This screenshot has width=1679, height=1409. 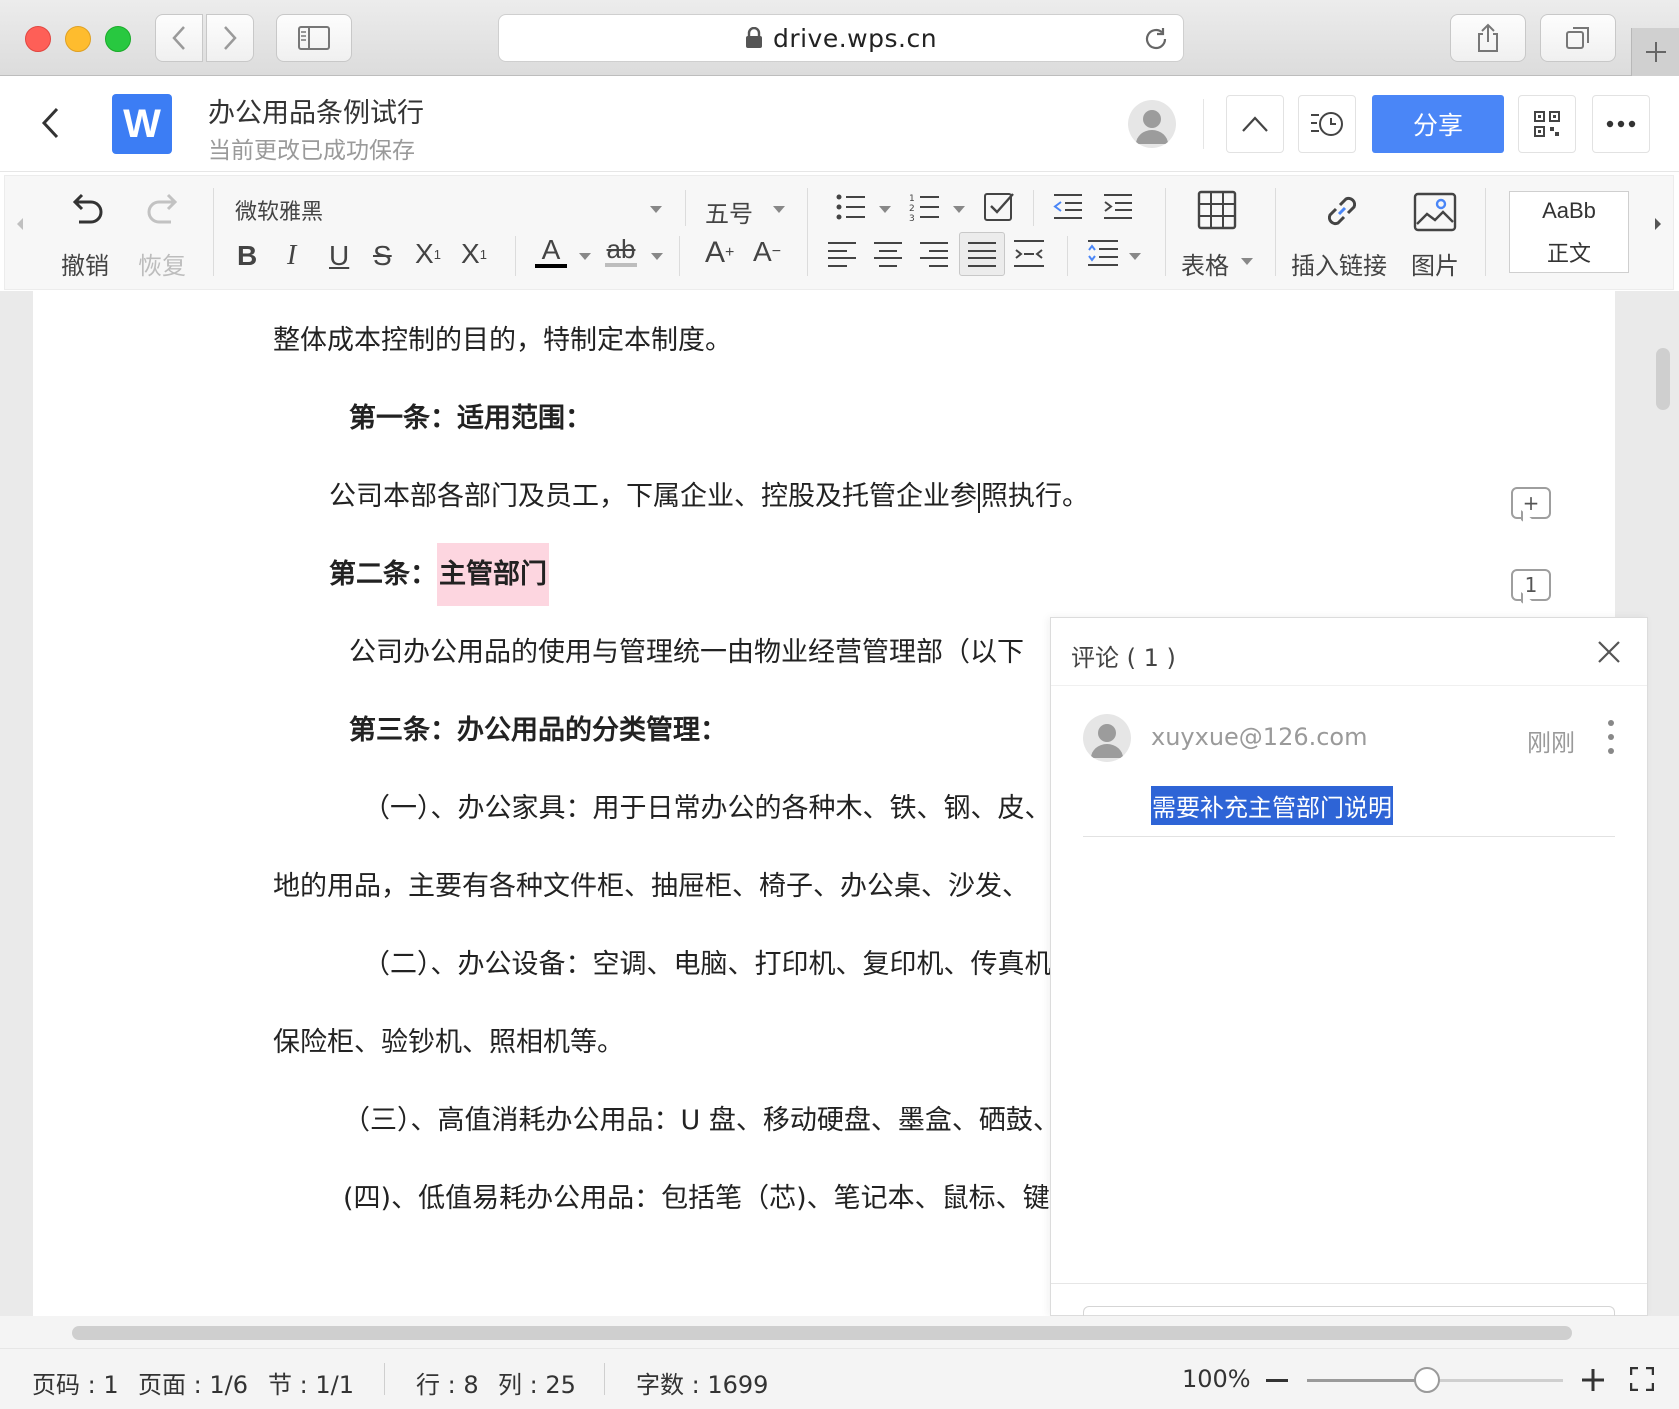 I want to click on share-button: 分享, so click(x=1438, y=124).